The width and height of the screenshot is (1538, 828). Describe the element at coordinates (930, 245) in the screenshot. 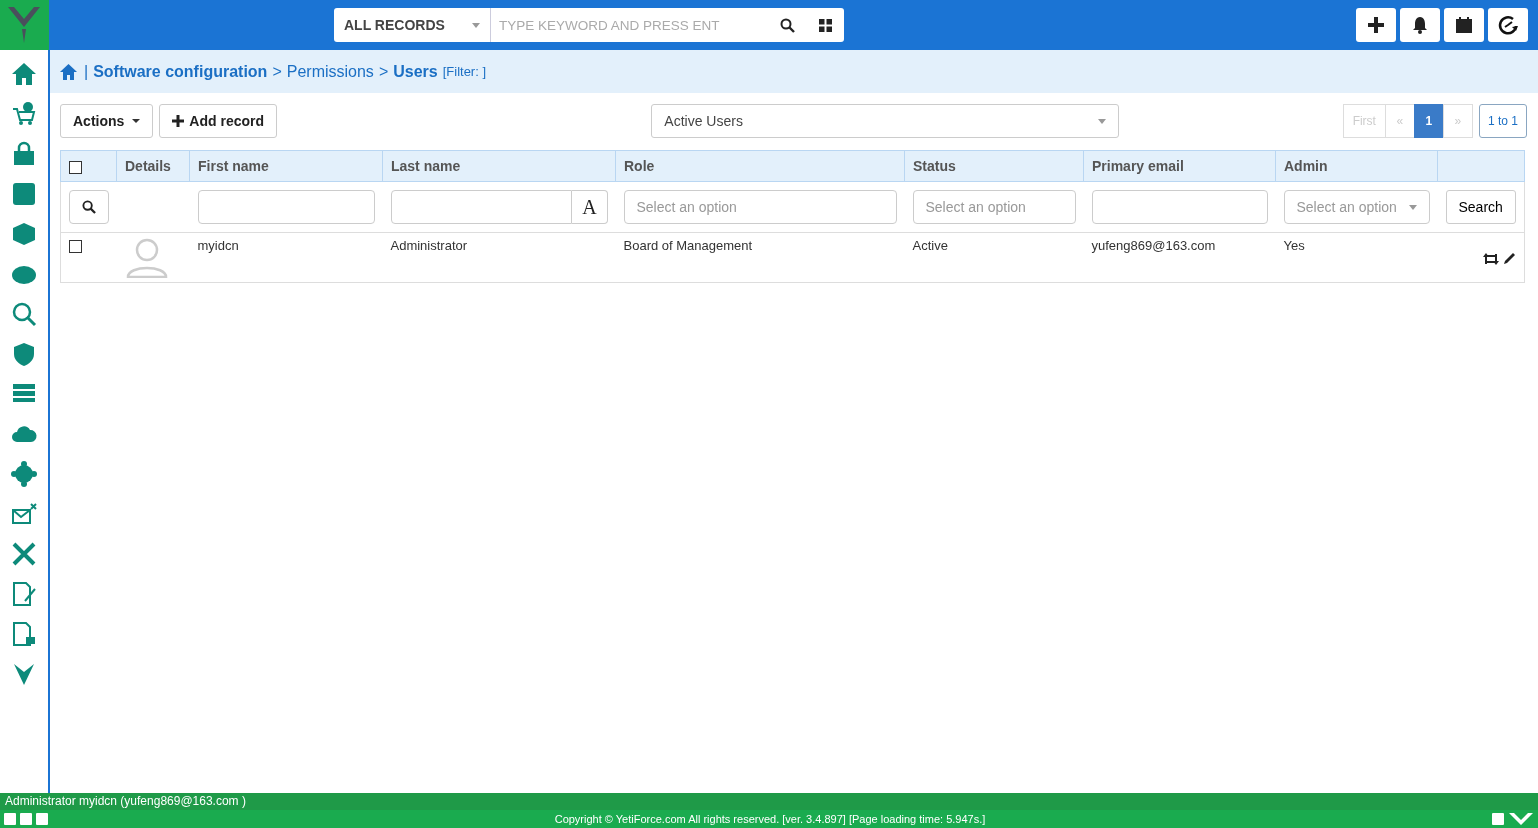

I see `table-cell: Active` at that location.